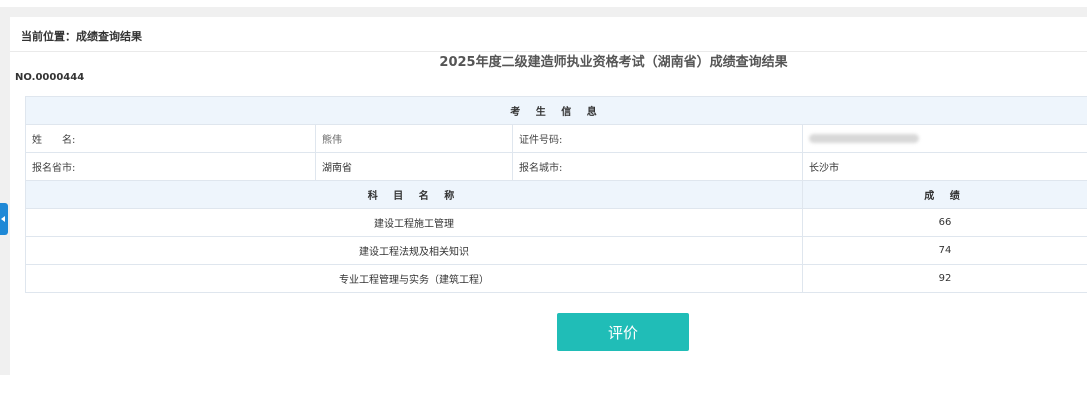  Describe the element at coordinates (414, 194) in the screenshot. I see `subject-column-header: 科 目 名 称` at that location.